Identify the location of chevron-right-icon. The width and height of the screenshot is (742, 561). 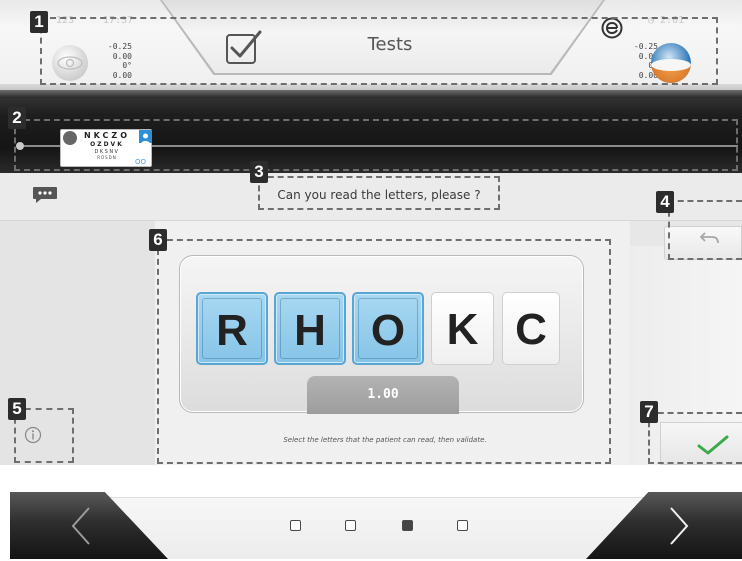
(679, 526).